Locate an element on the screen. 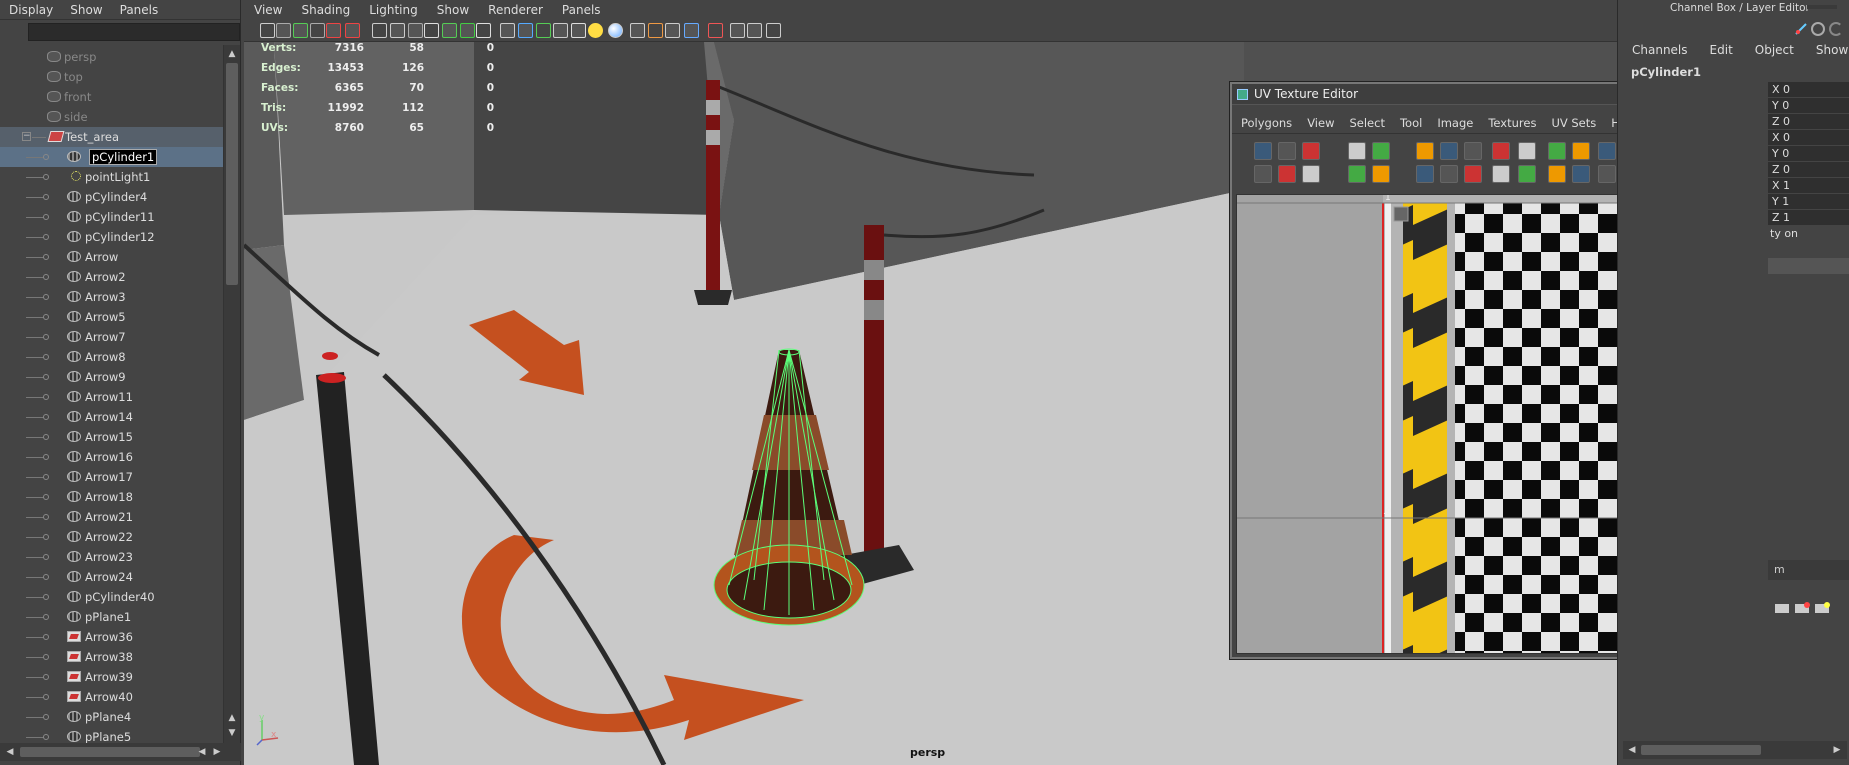 This screenshot has width=1849, height=765. viewport-menu-panels: Panels is located at coordinates (581, 10).